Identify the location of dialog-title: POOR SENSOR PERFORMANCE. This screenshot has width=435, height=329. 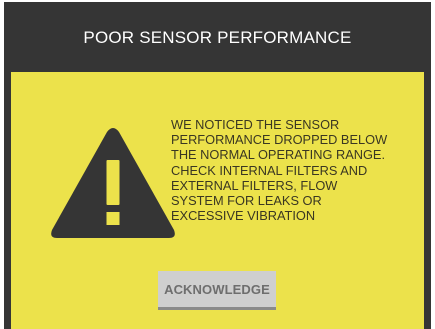
(217, 37).